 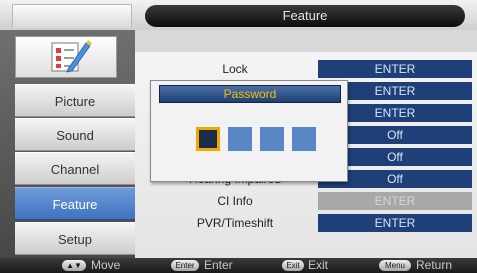 I want to click on top-strip: Feature, so click(x=238, y=15).